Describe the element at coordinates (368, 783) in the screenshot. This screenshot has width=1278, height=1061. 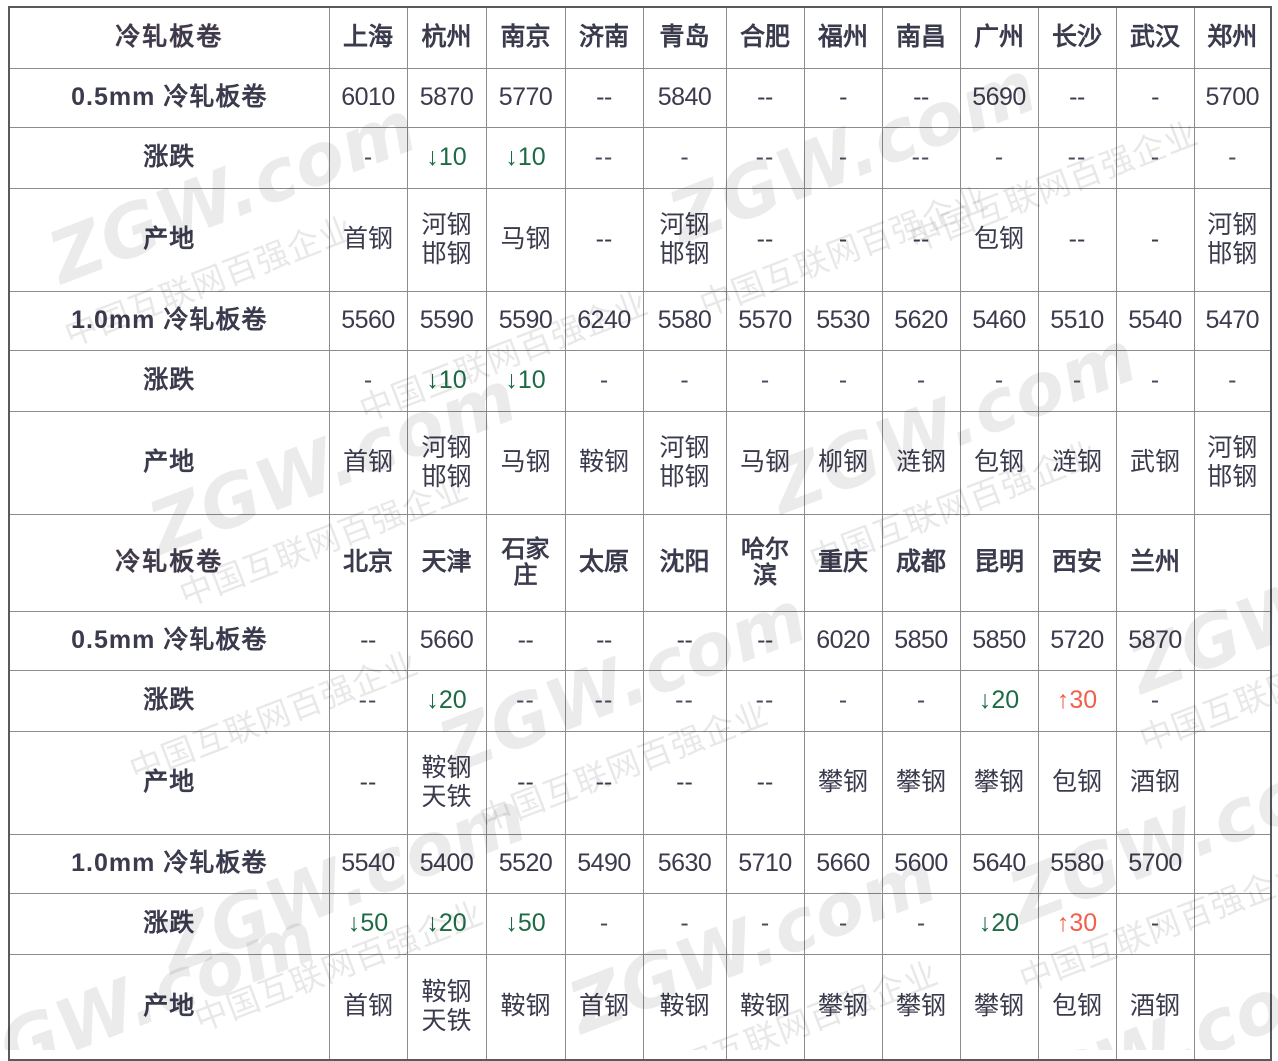
I see `bottom-table-origin_05-cell-1: --` at that location.